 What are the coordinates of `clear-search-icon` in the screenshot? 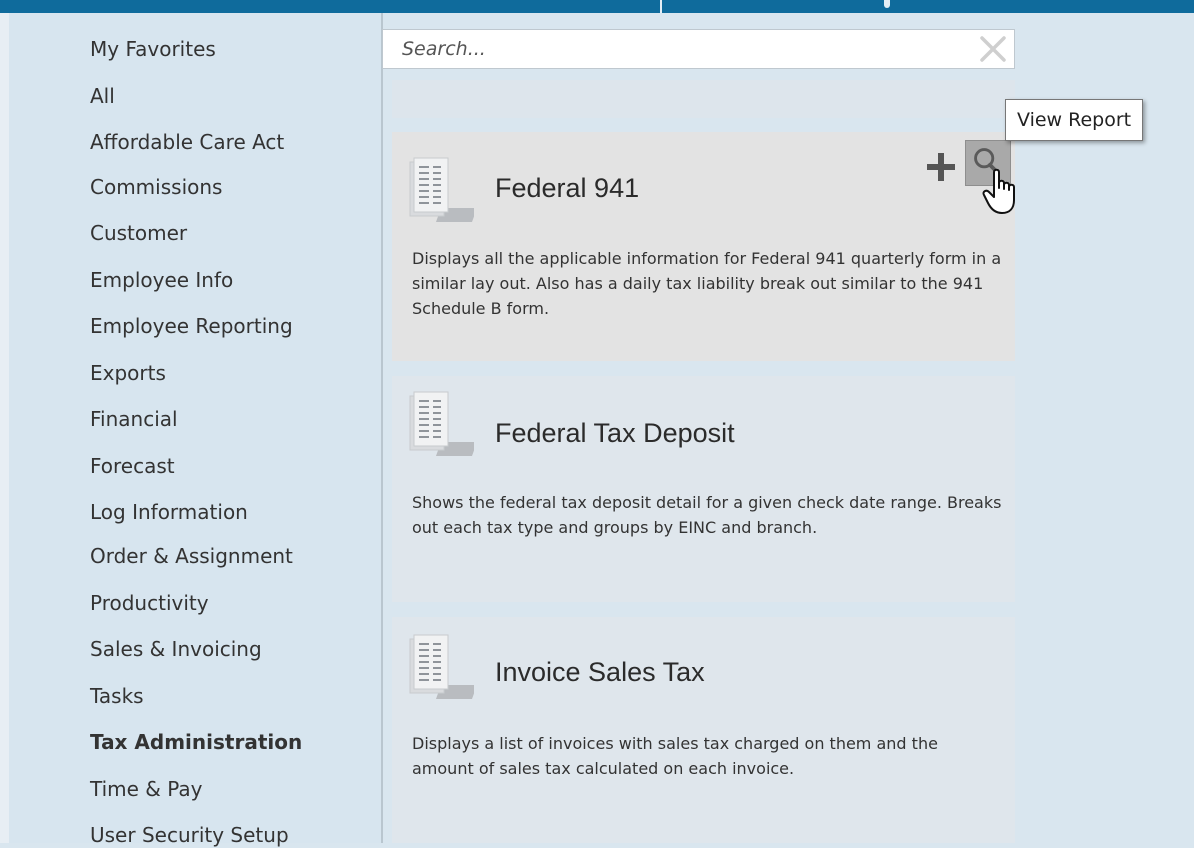 It's located at (993, 49).